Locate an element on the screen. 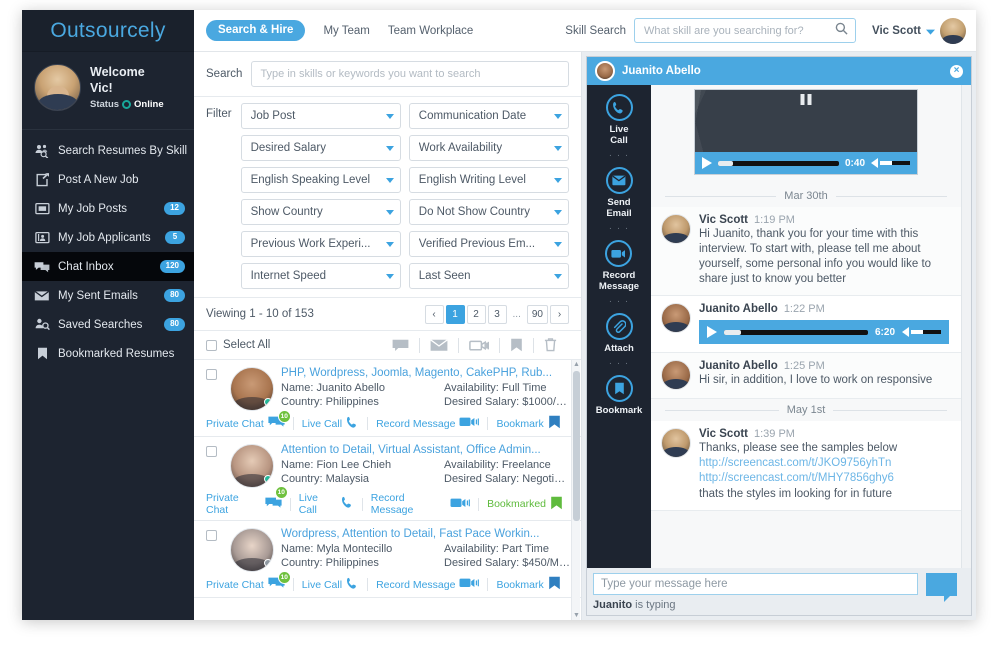 The image size is (1000, 650). scrollbar-thumb is located at coordinates (576, 446).